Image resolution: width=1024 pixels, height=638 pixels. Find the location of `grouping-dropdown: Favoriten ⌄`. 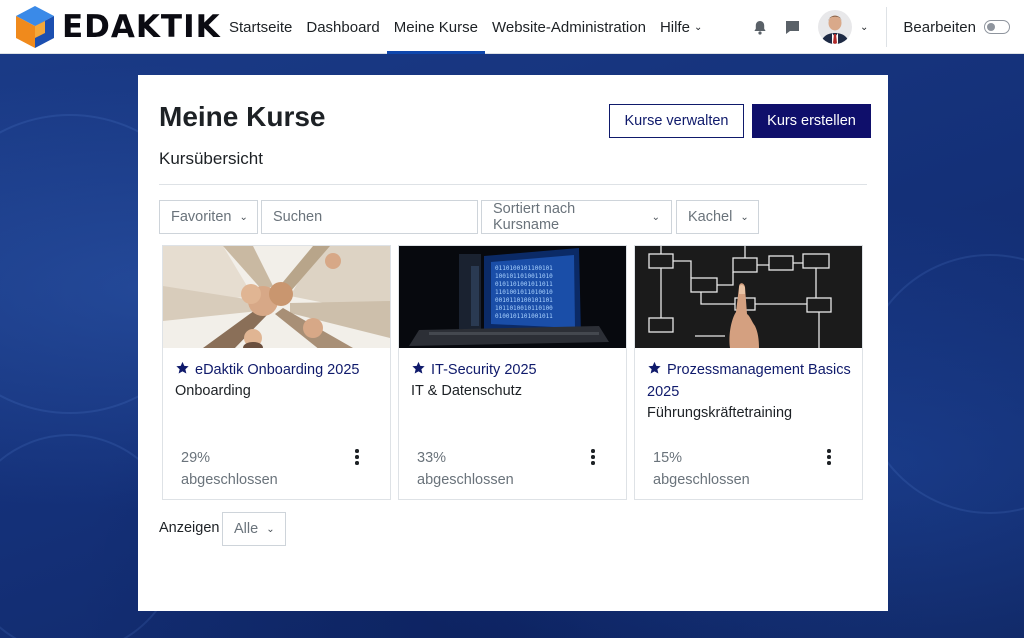

grouping-dropdown: Favoriten ⌄ is located at coordinates (208, 217).